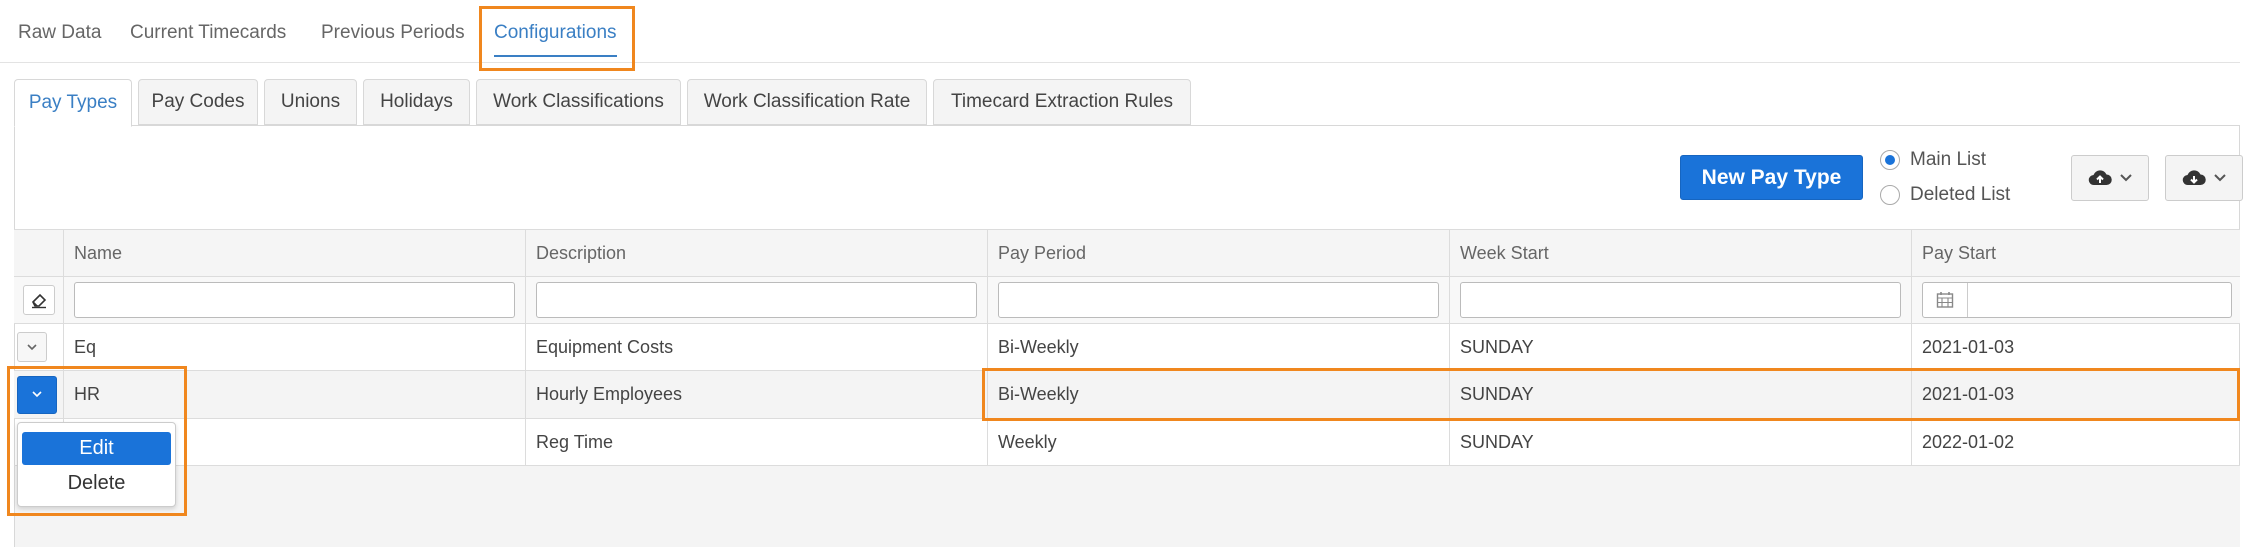 The height and width of the screenshot is (547, 2255). I want to click on download-dropdown-button, so click(2204, 178).